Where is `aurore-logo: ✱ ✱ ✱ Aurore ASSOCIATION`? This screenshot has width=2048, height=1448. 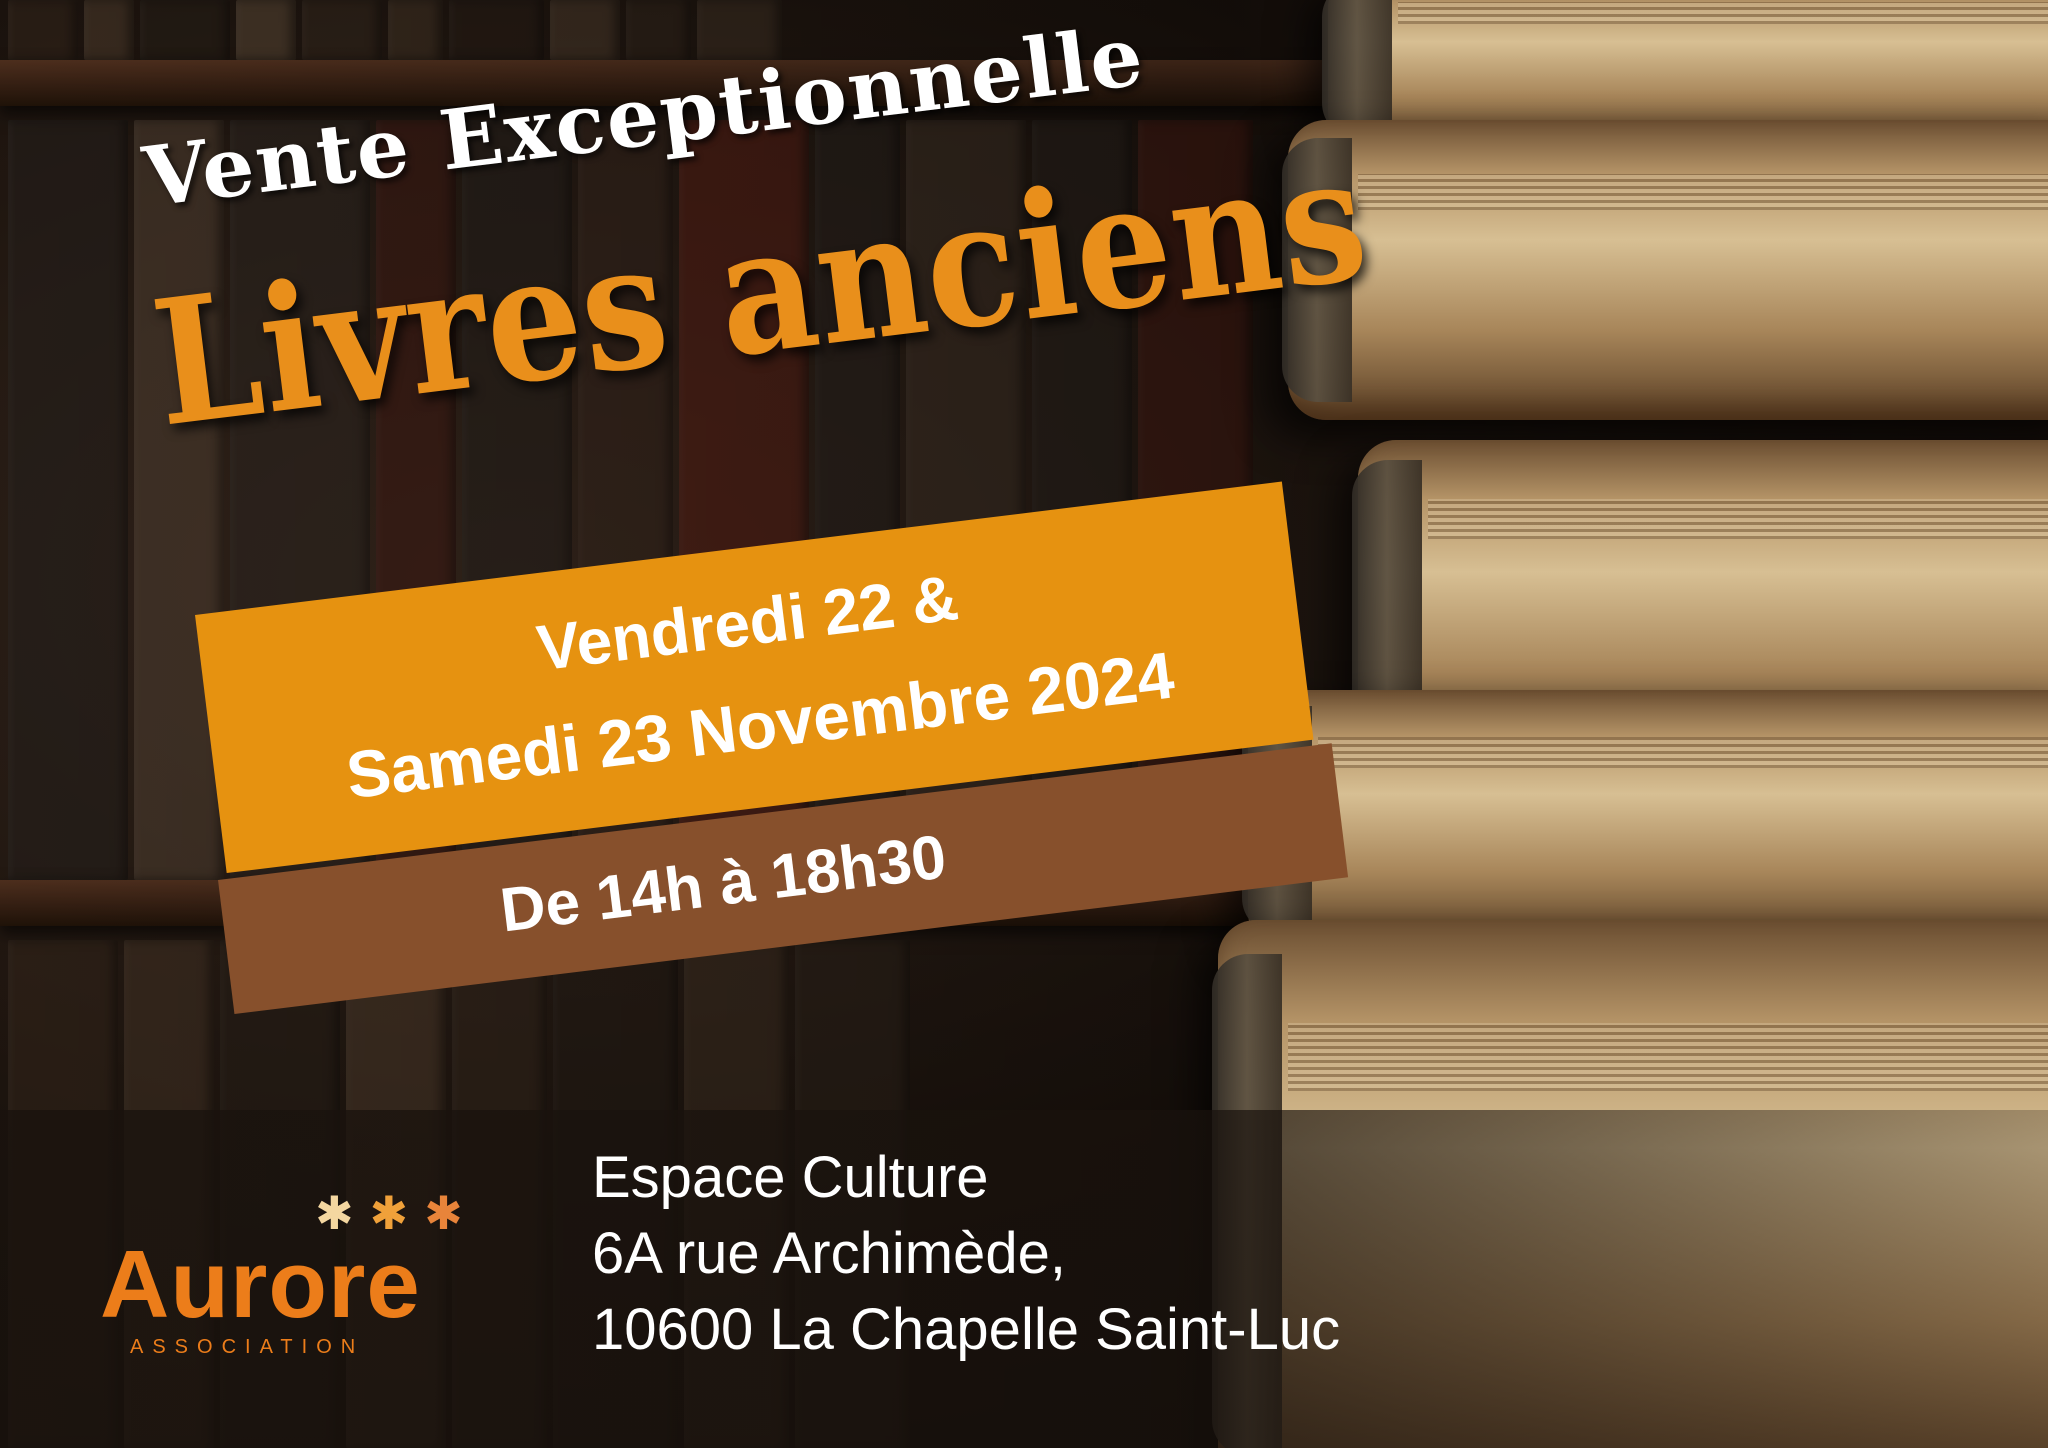 aurore-logo: ✱ ✱ ✱ Aurore ASSOCIATION is located at coordinates (295, 1275).